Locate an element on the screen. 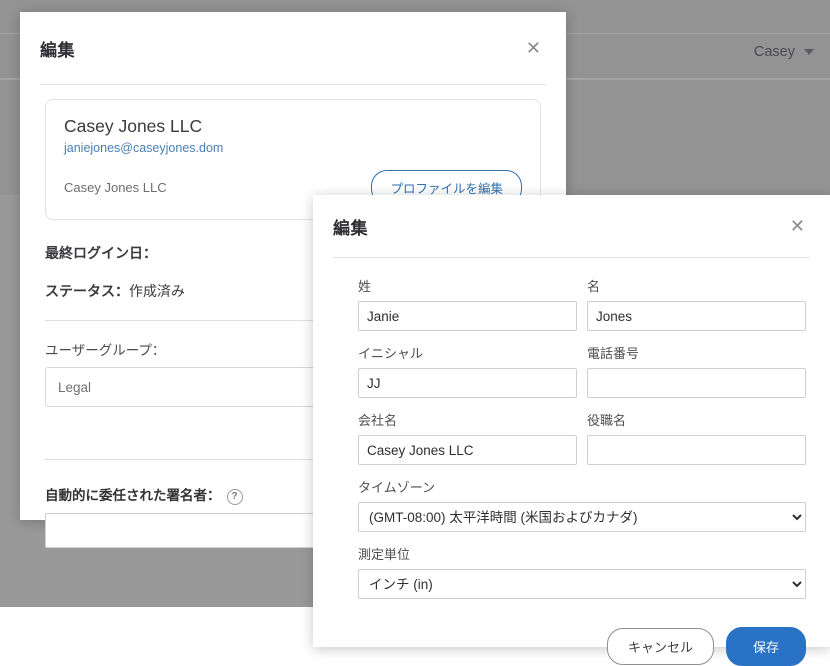 The width and height of the screenshot is (830, 666). auto-delegate-label: 自動的に委任された署名者： is located at coordinates (133, 495).